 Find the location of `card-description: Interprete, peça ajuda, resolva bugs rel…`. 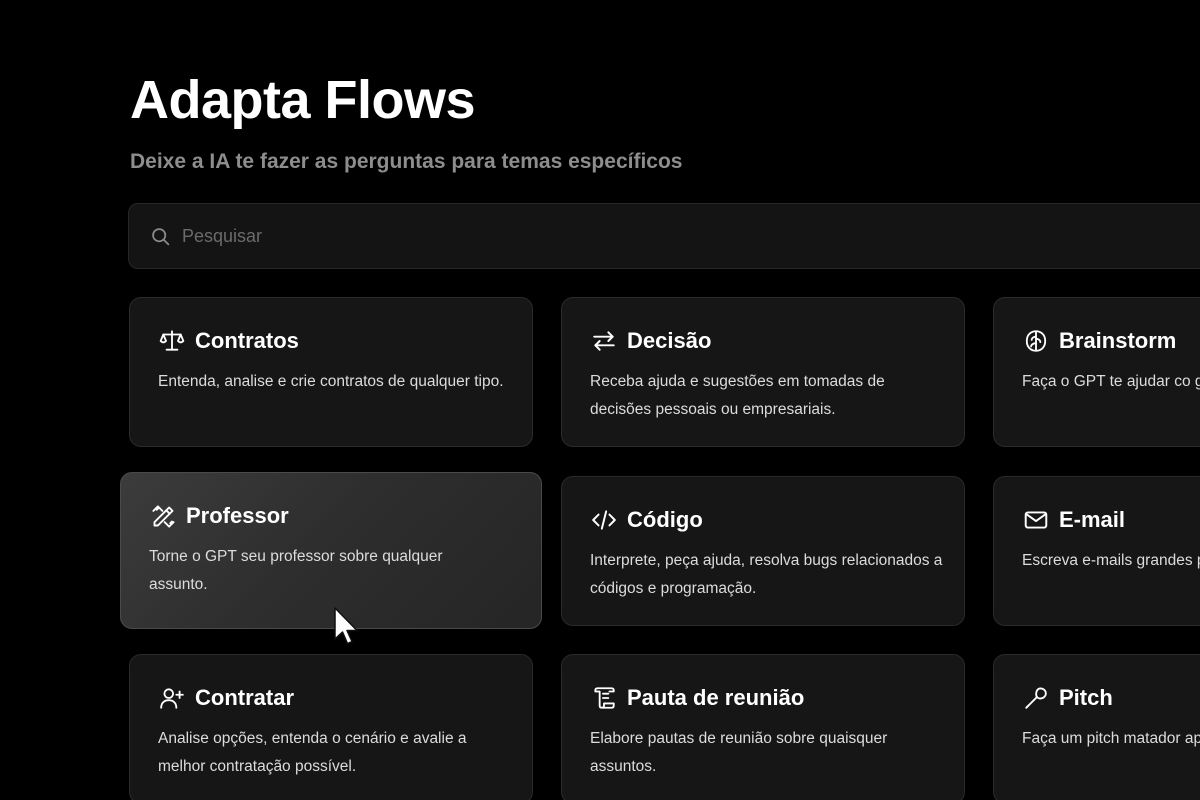

card-description: Interprete, peça ajuda, resolva bugs rel… is located at coordinates (766, 574).